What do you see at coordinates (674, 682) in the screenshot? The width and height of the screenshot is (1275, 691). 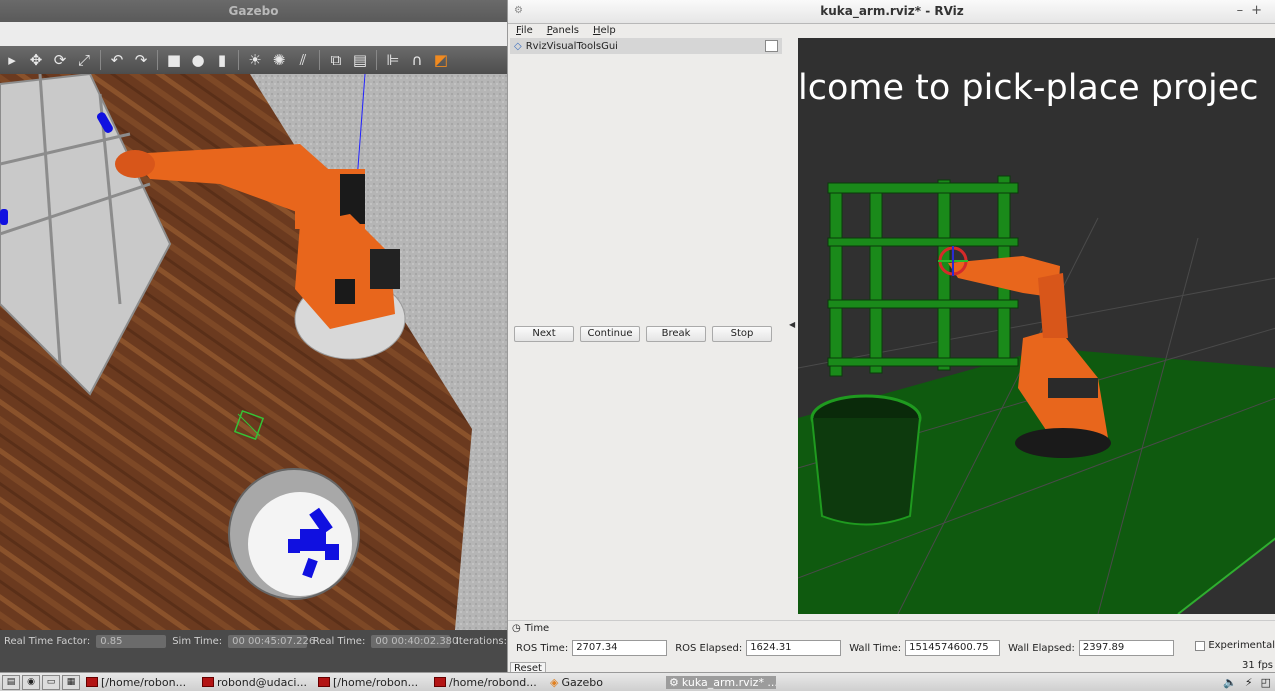 I see `rviz-icon: ⚙` at bounding box center [674, 682].